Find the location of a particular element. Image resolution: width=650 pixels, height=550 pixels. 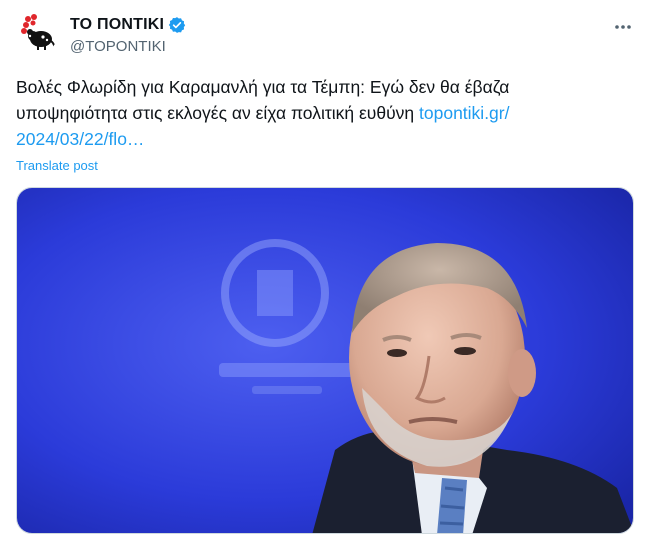

more-options-icon is located at coordinates (623, 27).